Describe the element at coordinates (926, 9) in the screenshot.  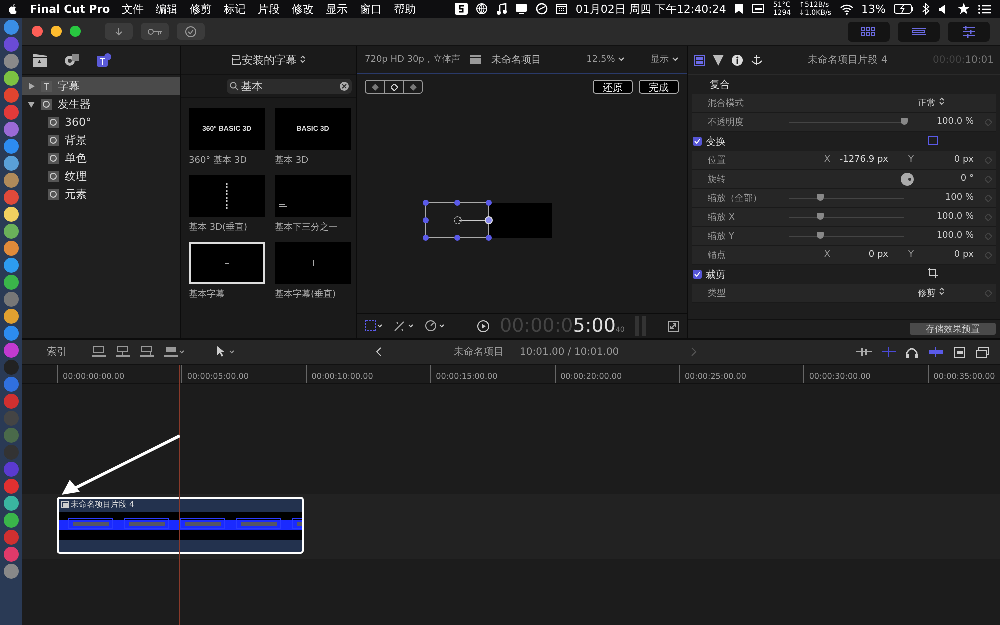
I see `bluetooth-icon` at that location.